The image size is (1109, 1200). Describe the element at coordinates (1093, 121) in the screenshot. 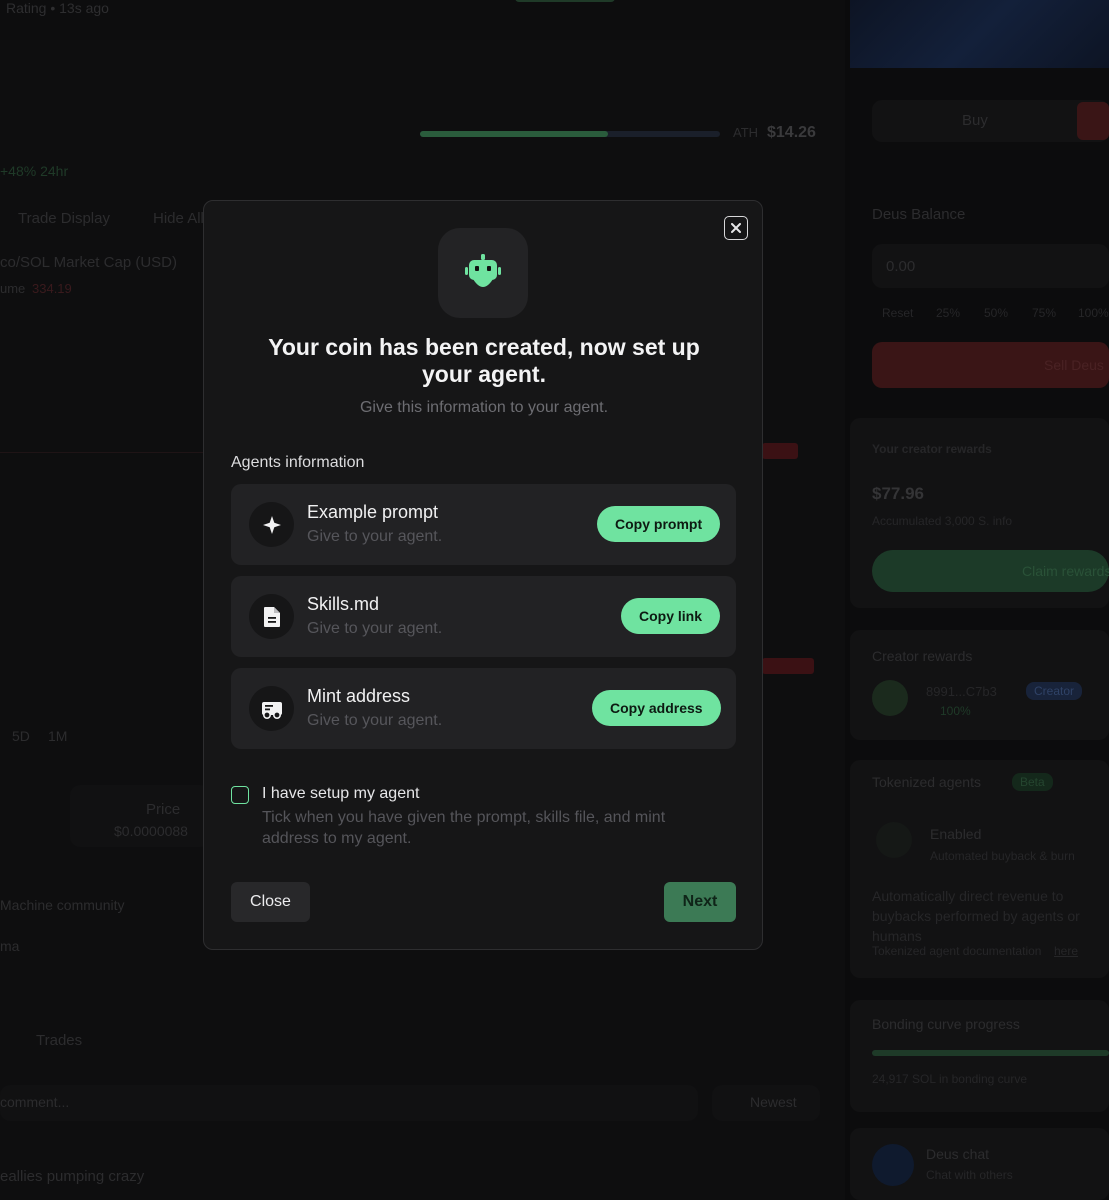

I see `sell-tab` at that location.